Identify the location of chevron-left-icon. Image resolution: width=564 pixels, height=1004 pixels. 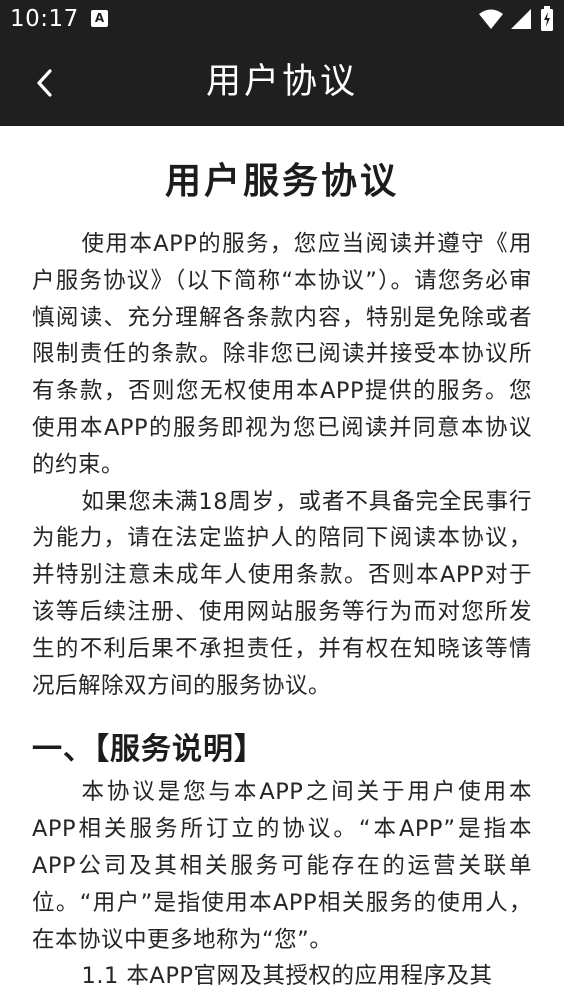
(44, 83).